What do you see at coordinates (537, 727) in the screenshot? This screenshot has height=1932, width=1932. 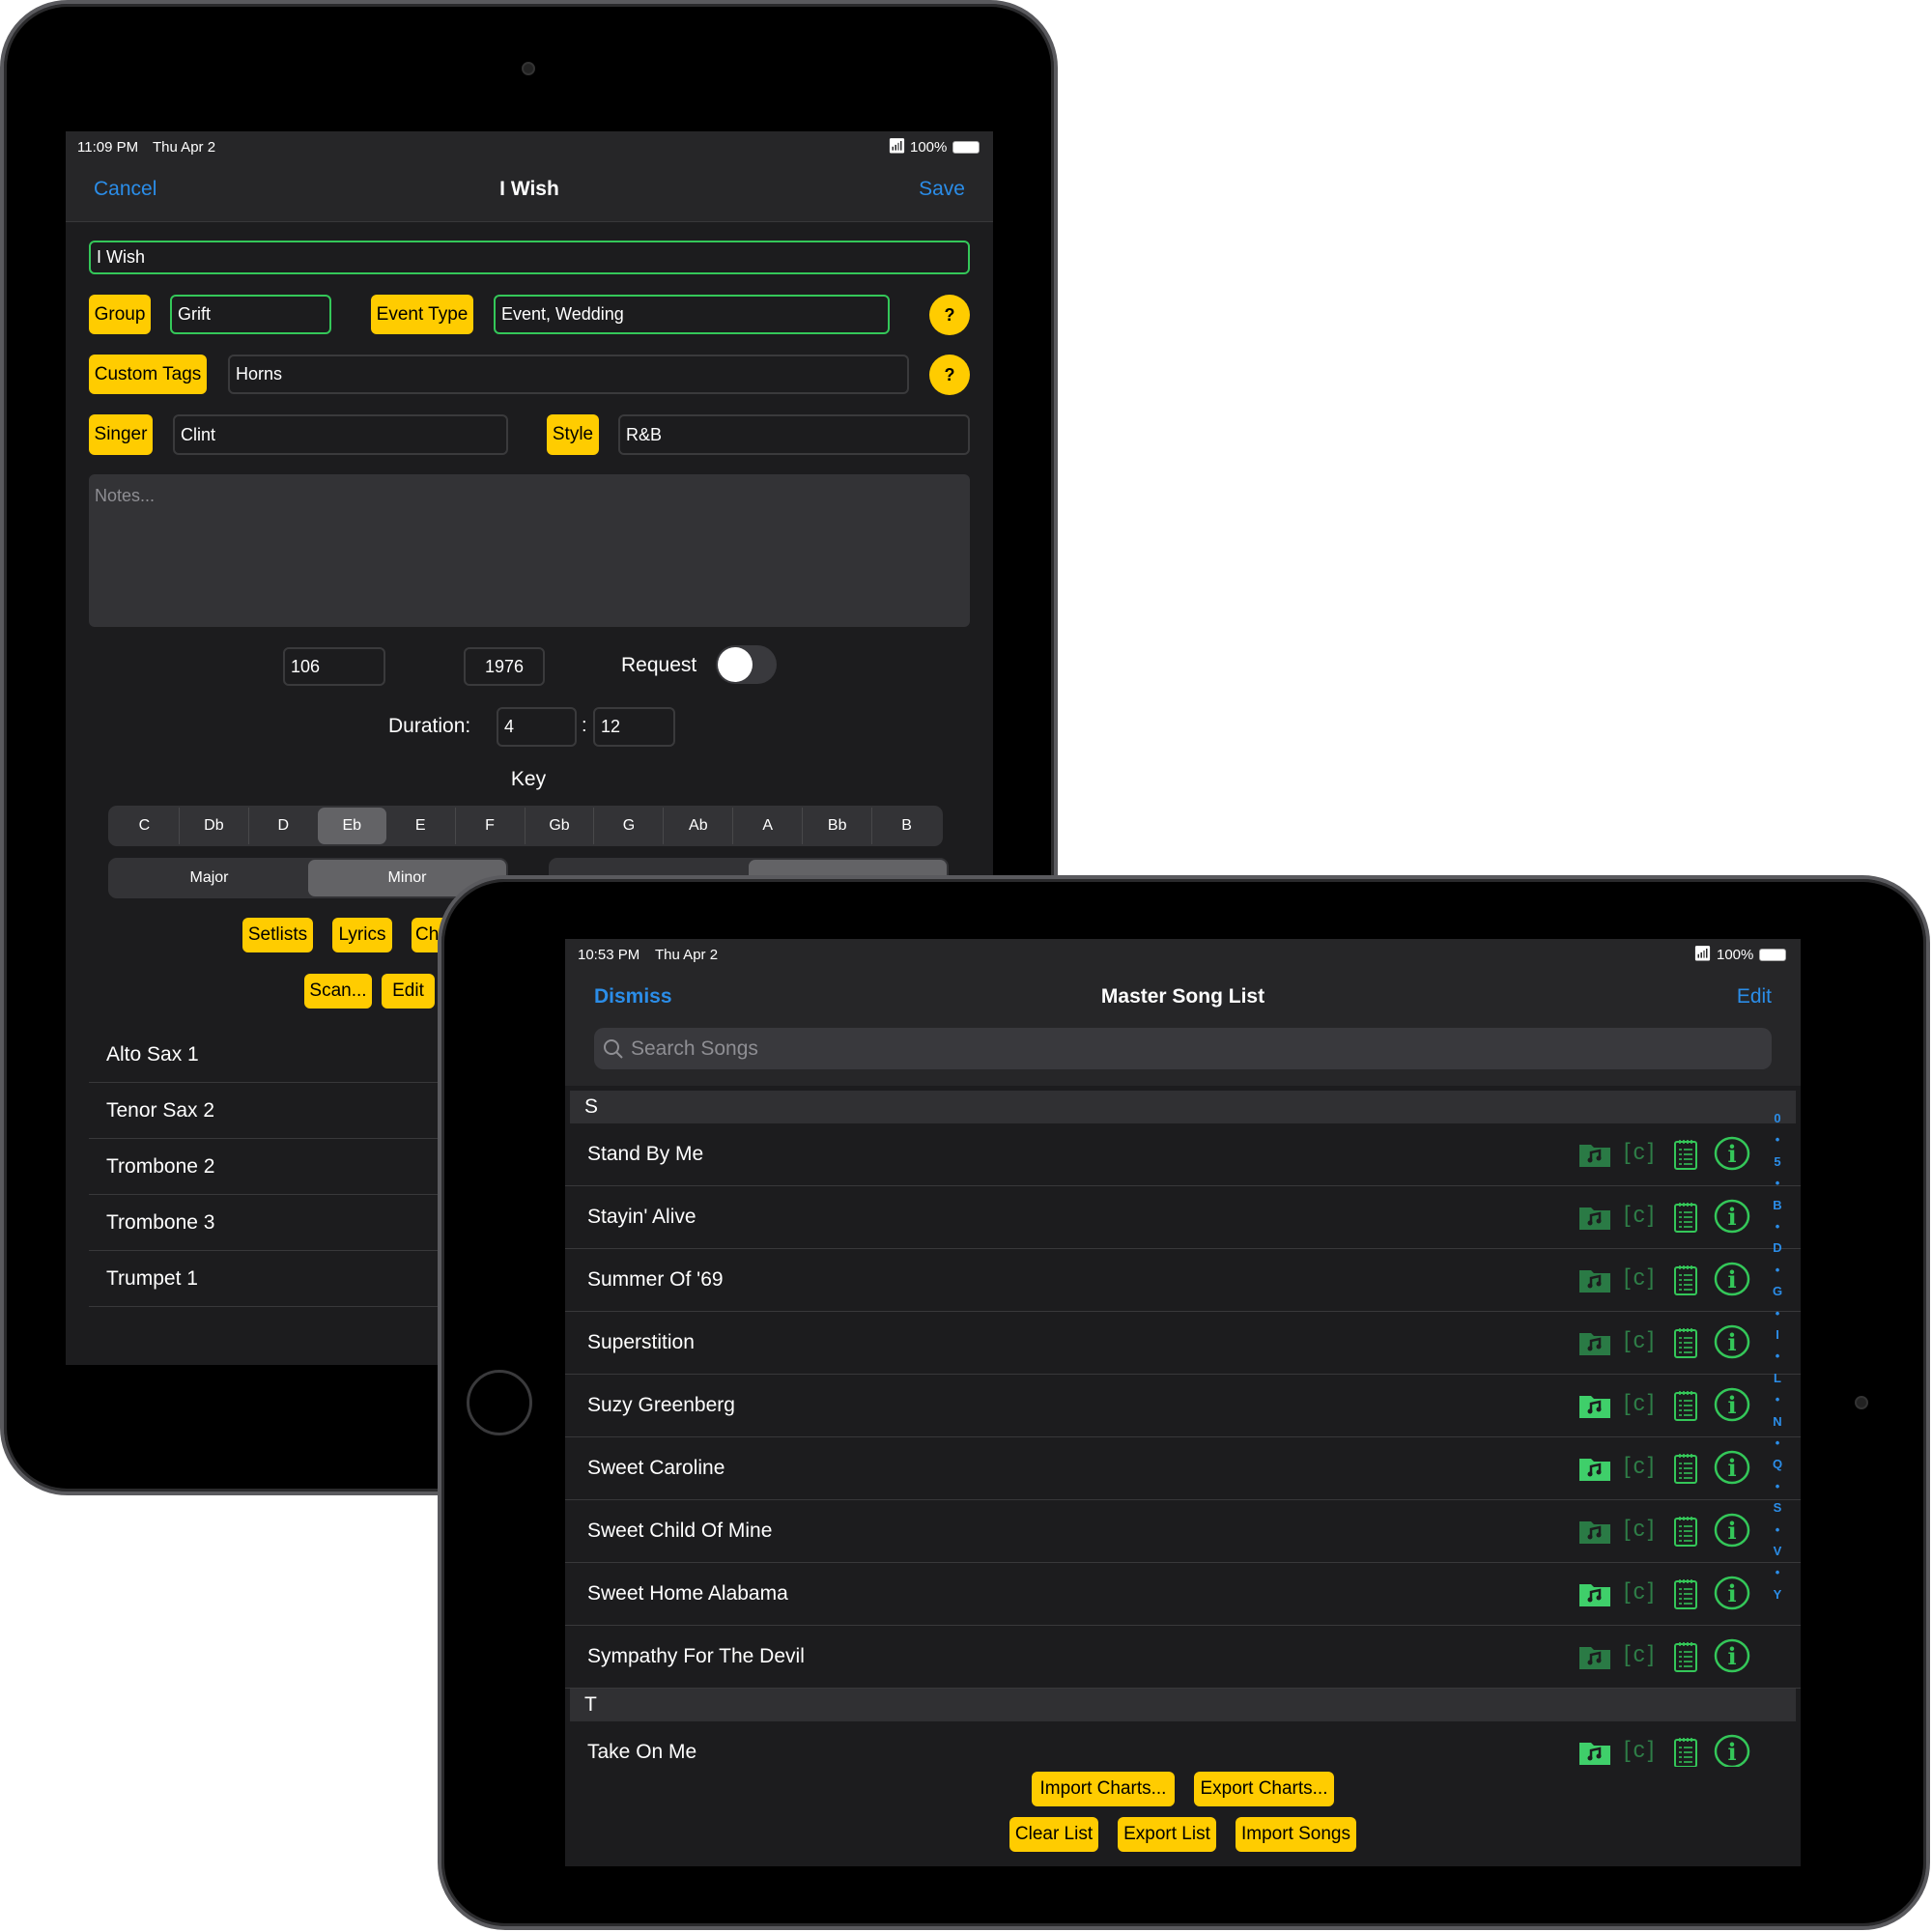 I see `duration-minutes-input: 4` at bounding box center [537, 727].